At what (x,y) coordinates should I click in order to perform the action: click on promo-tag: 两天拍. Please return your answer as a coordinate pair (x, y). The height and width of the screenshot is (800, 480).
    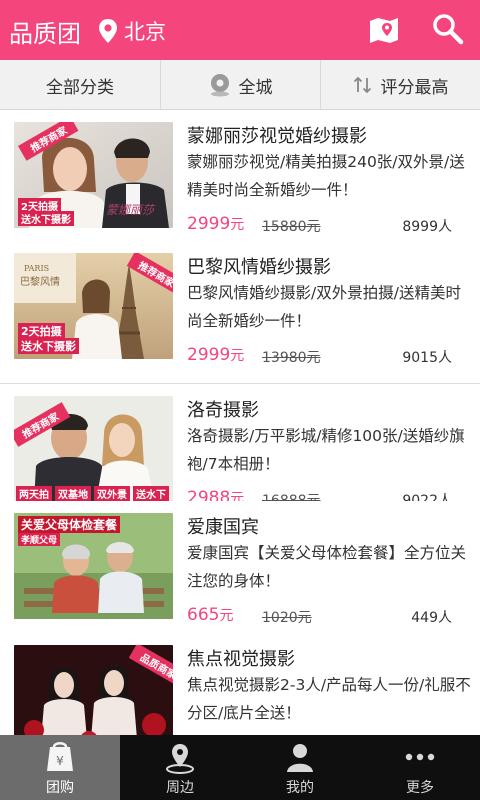
    Looking at the image, I should click on (34, 493).